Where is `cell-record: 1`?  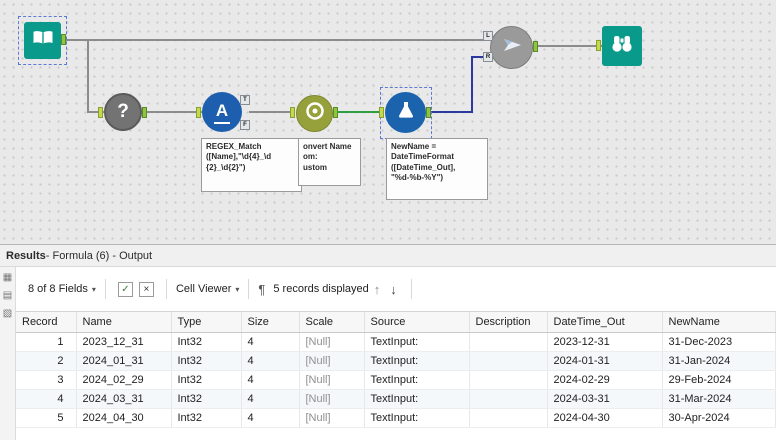
cell-record: 1 is located at coordinates (46, 342).